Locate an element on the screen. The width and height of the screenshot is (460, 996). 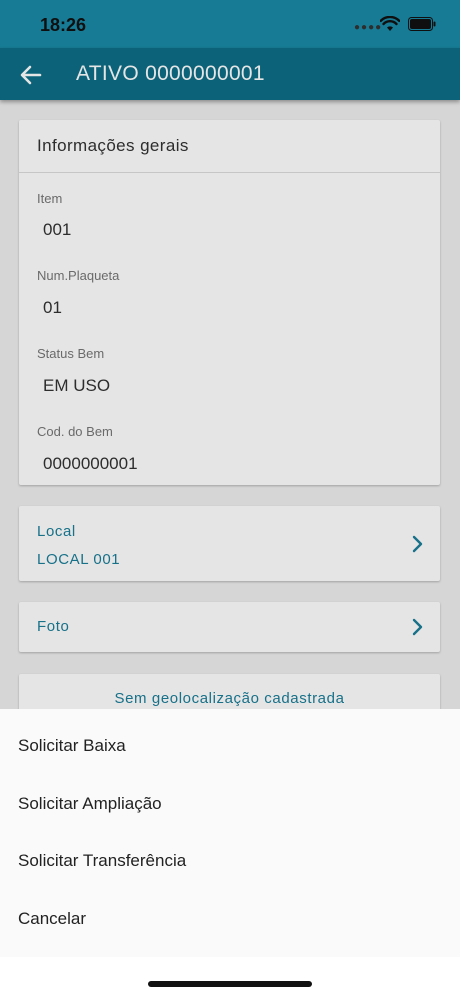
home-area is located at coordinates (230, 976).